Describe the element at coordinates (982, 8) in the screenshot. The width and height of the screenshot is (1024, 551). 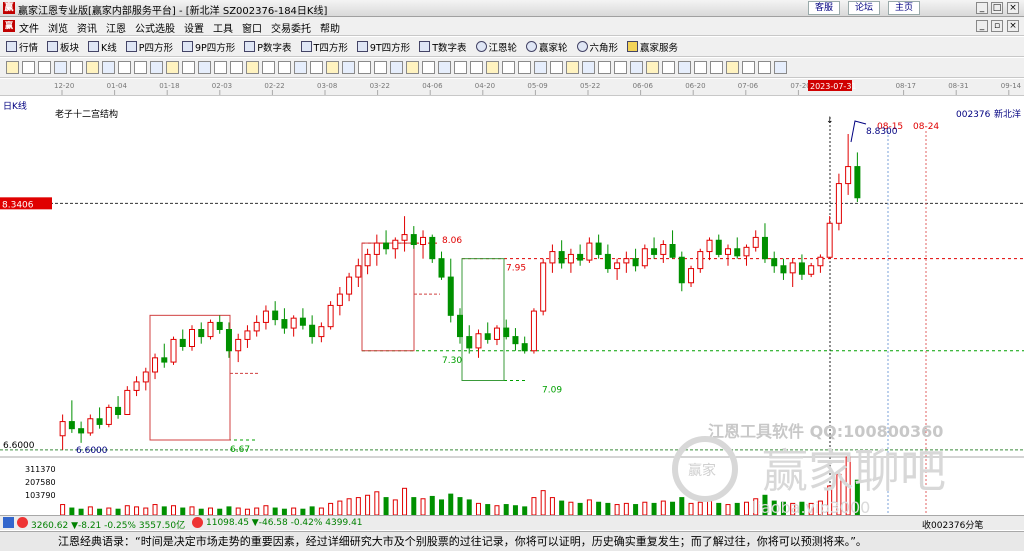
I see `minimize-icon: _` at that location.